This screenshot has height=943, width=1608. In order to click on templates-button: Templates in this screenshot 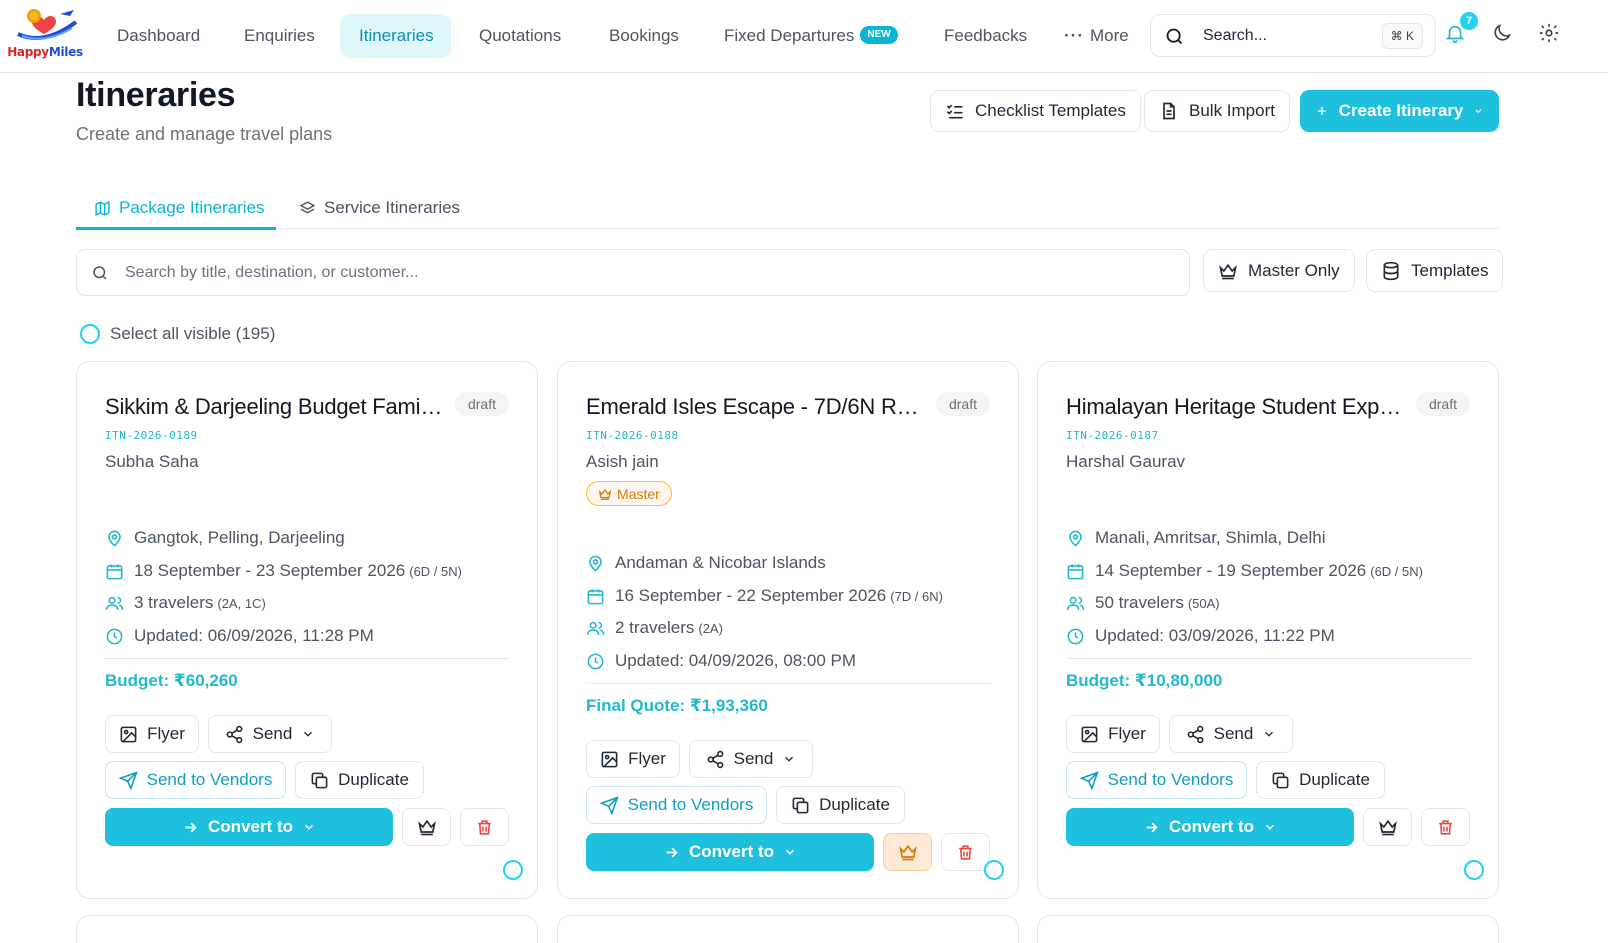, I will do `click(1435, 270)`.